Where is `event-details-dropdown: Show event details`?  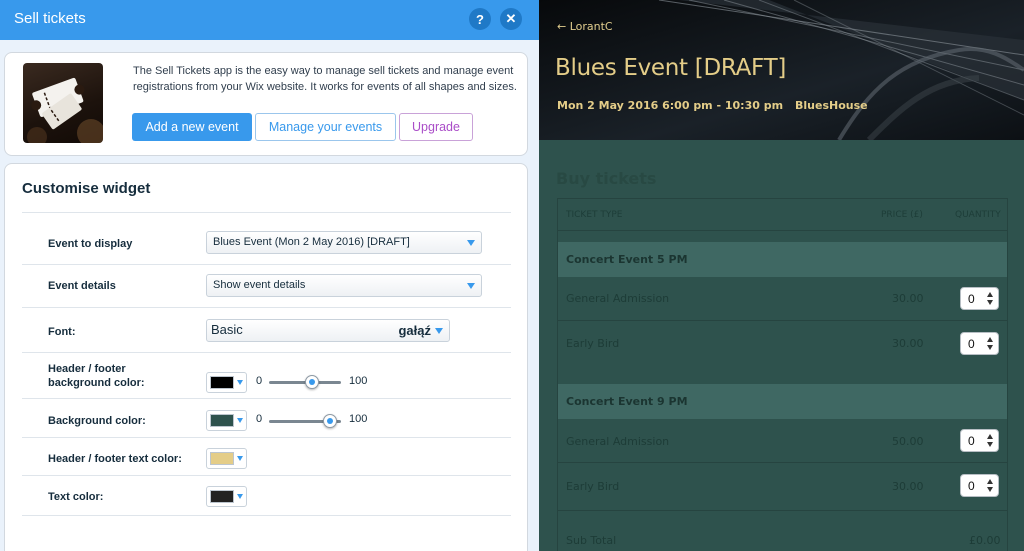
event-details-dropdown: Show event details is located at coordinates (344, 285).